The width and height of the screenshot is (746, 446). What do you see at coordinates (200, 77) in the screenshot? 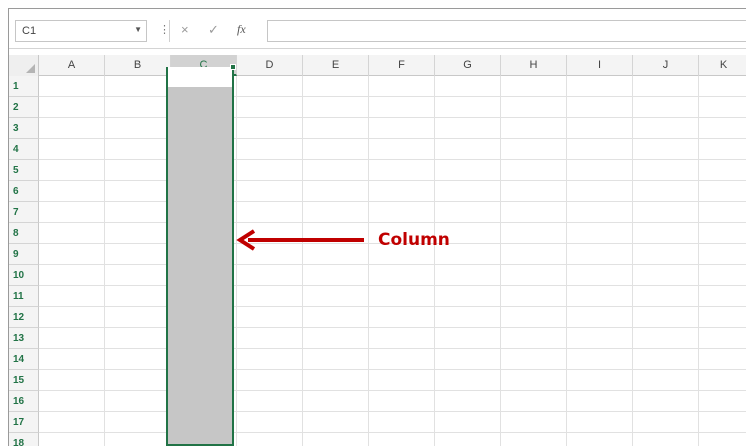
I see `active-cell-c1` at bounding box center [200, 77].